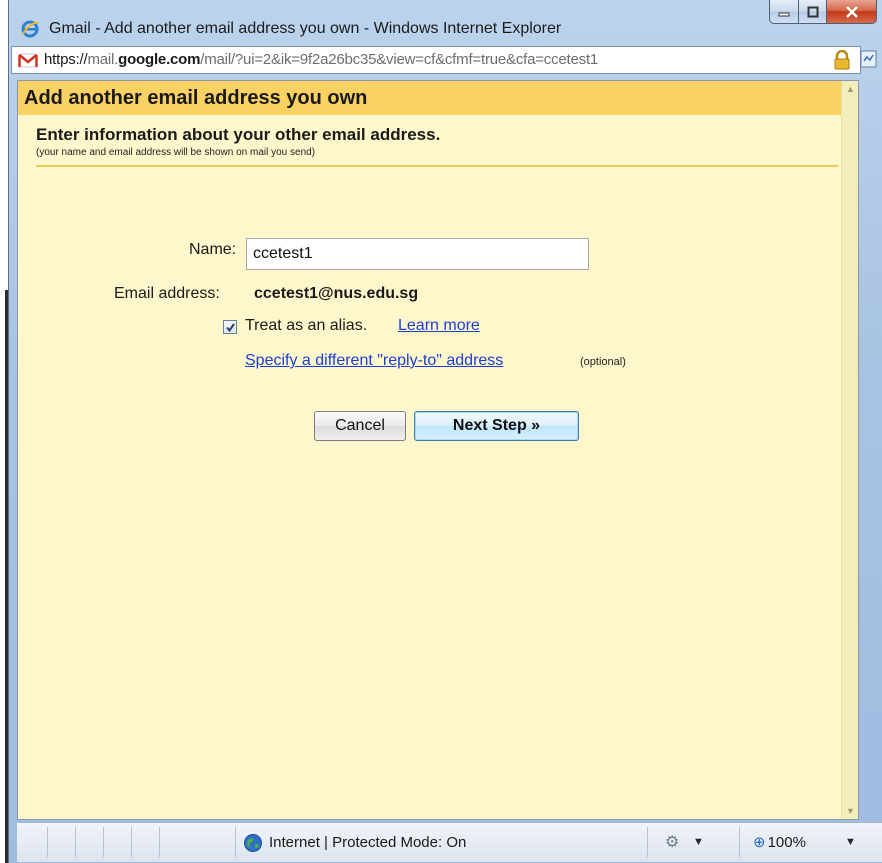 This screenshot has width=882, height=863. Describe the element at coordinates (850, 811) in the screenshot. I see `scroll-down-arrow-icon: ▼` at that location.